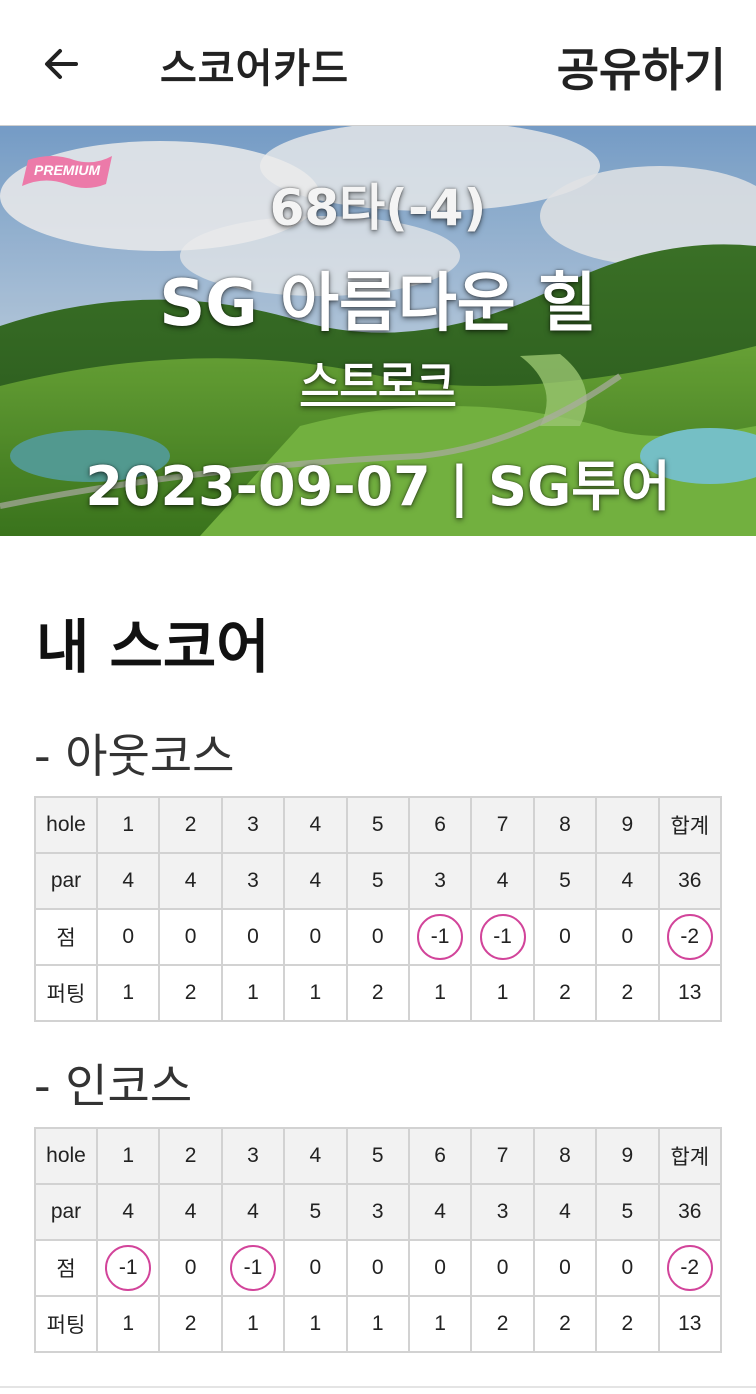 The image size is (756, 1394). I want to click on in-course-title: - 인코스, so click(113, 1086).